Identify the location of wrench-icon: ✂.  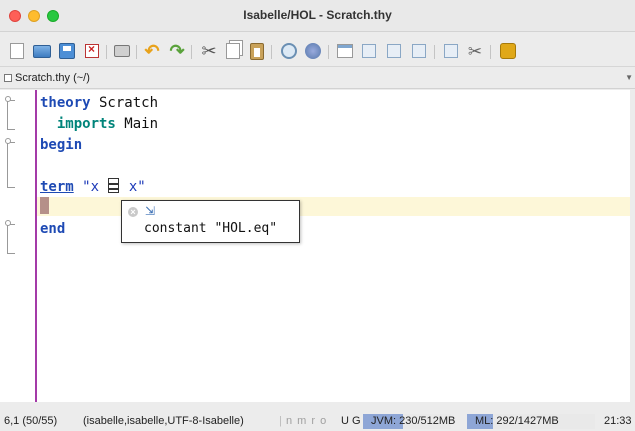
(475, 51).